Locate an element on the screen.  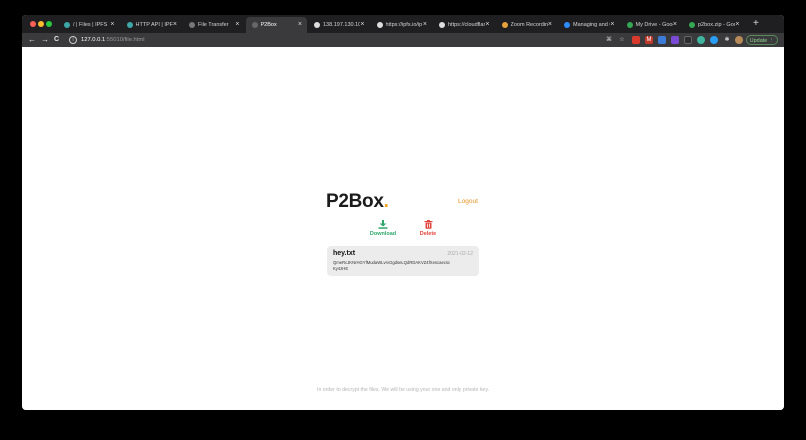
download-label: Download is located at coordinates (383, 234).